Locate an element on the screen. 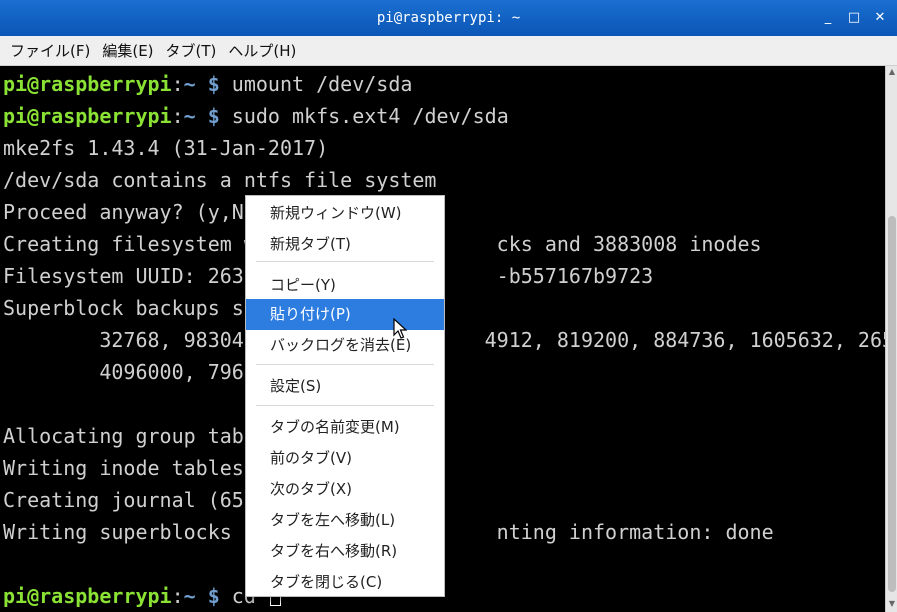 The width and height of the screenshot is (897, 612). vertical-scrollbar: ▲ ▼ is located at coordinates (891, 339).